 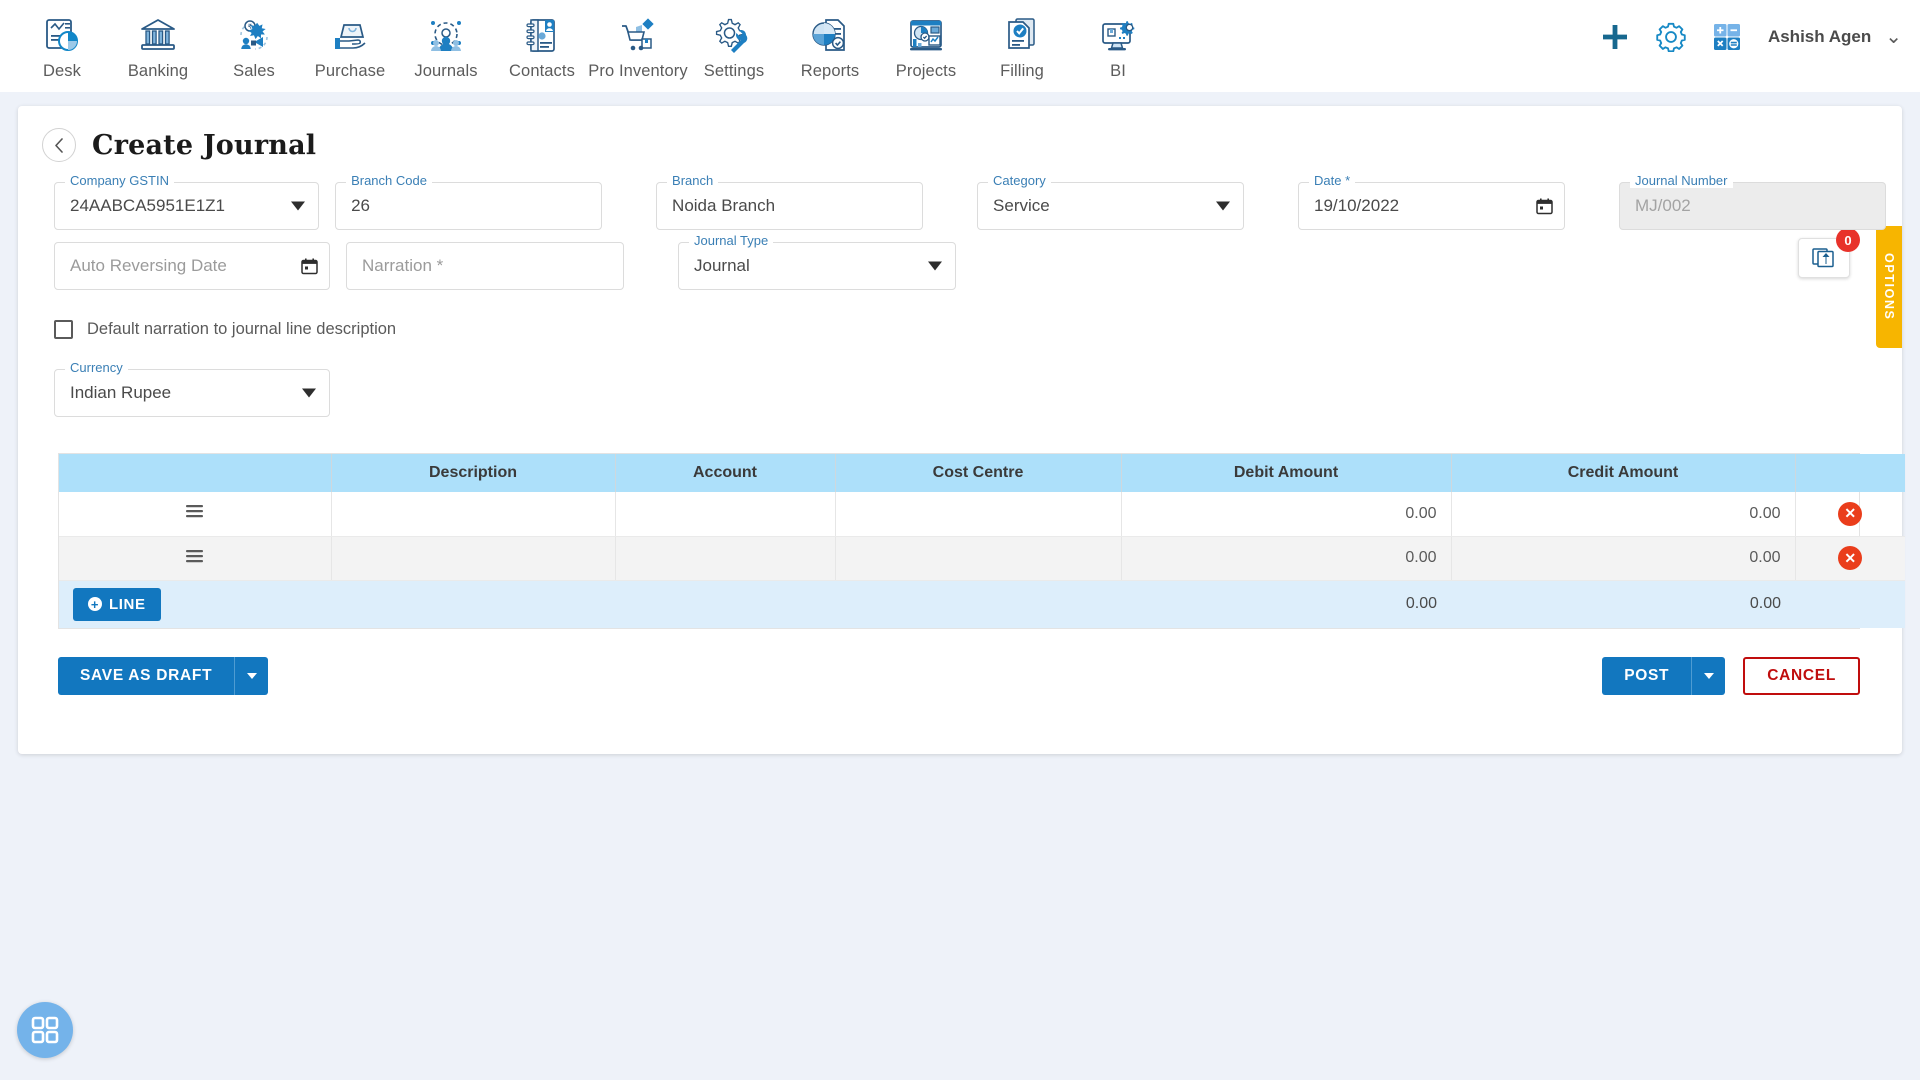 What do you see at coordinates (1708, 676) in the screenshot?
I see `post-dropdown` at bounding box center [1708, 676].